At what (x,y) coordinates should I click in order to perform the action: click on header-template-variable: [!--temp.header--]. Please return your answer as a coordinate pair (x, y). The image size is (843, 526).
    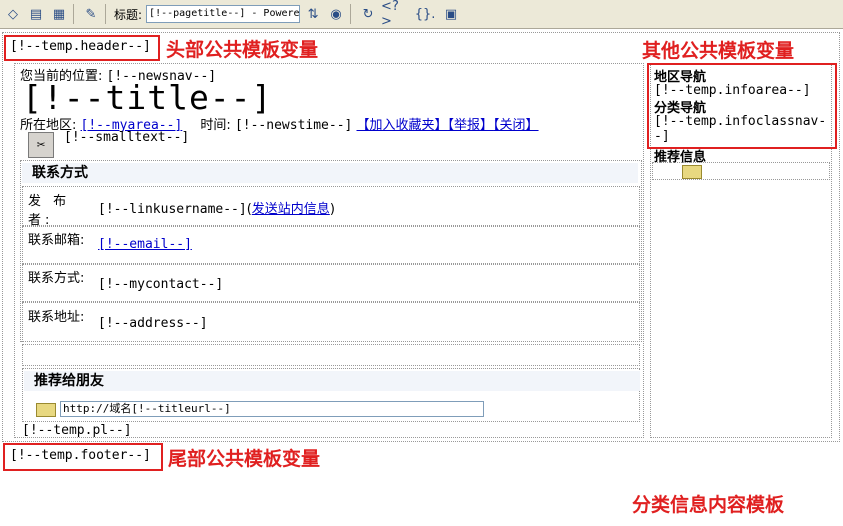
    Looking at the image, I should click on (80, 46).